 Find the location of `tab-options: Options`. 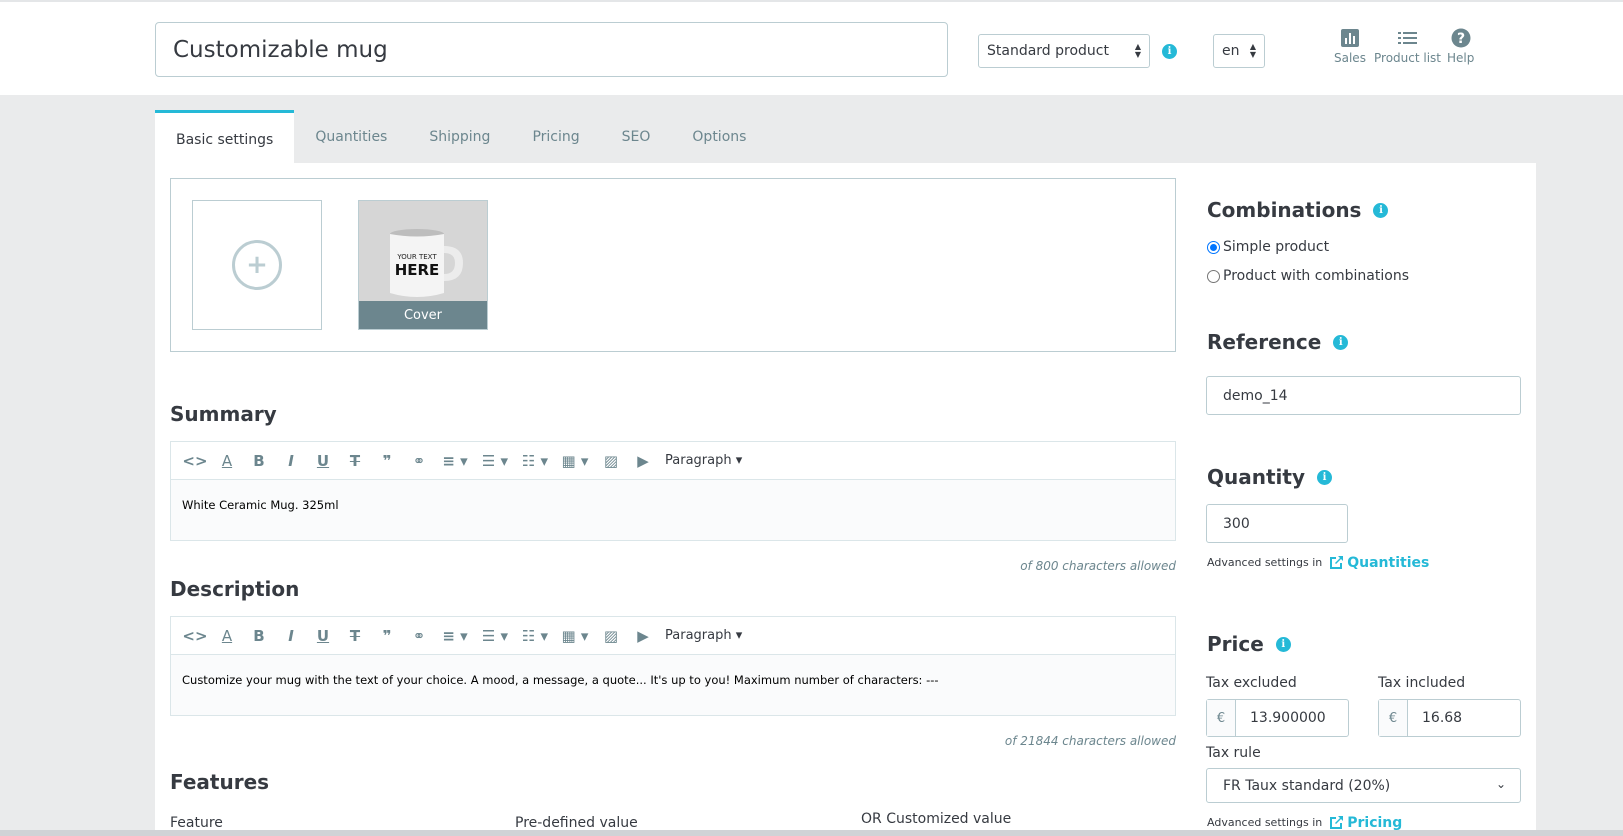

tab-options: Options is located at coordinates (719, 136).